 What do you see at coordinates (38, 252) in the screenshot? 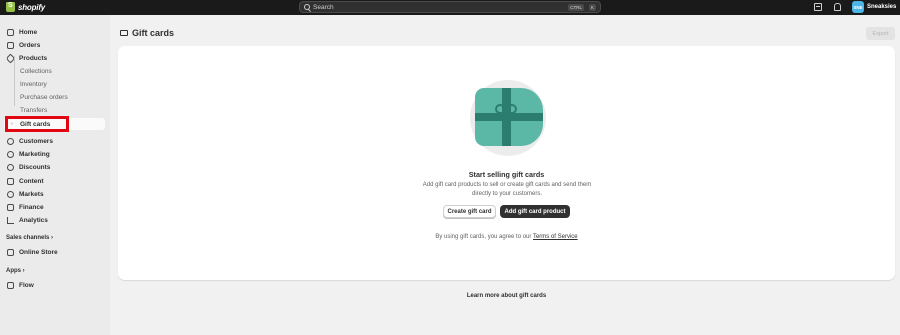
I see `sidebar-item-label: Online Store` at bounding box center [38, 252].